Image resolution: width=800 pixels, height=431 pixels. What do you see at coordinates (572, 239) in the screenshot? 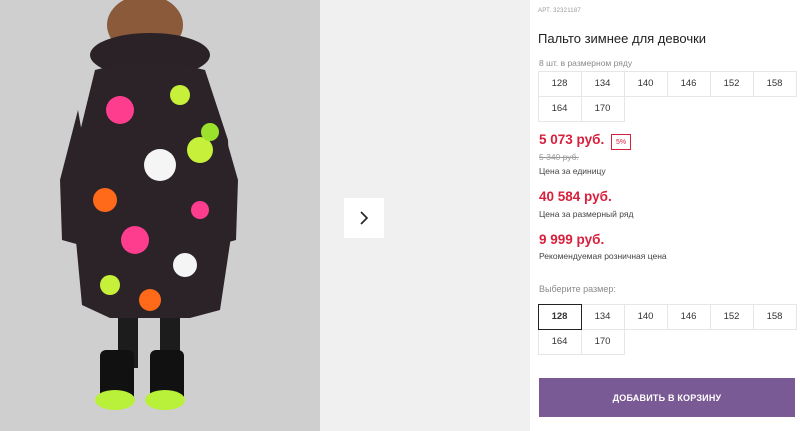
I see `recommended-retail-price: 9 999 руб.` at bounding box center [572, 239].